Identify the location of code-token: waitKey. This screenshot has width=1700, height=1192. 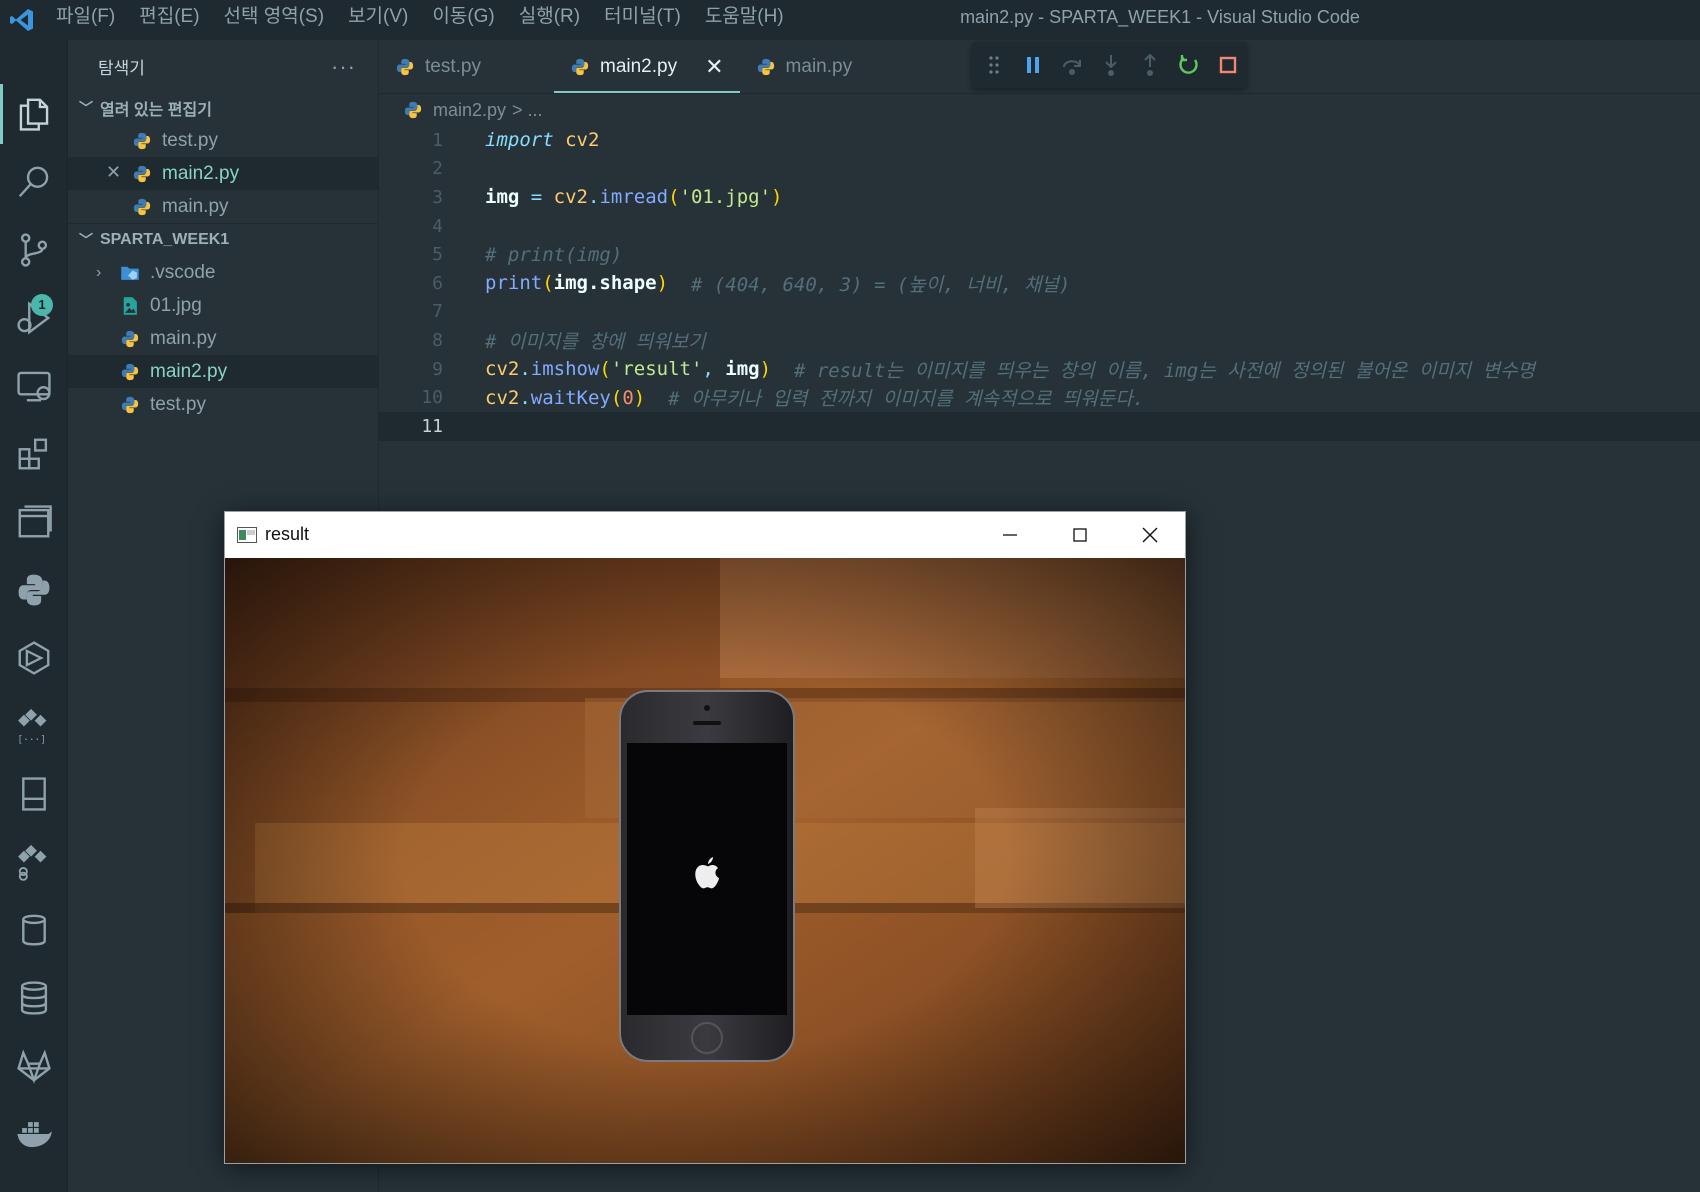
(570, 397).